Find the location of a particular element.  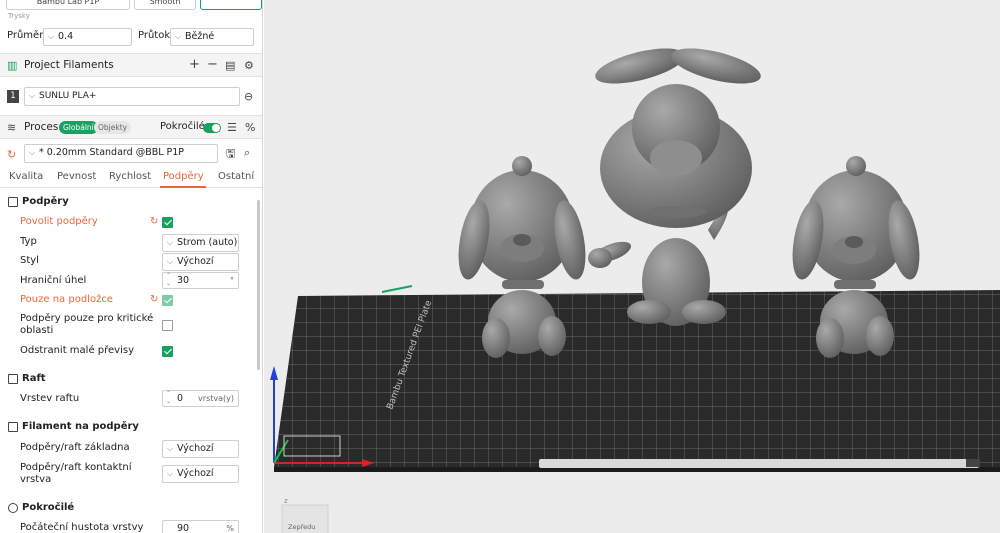

support-type-select: ⌵ Strom (auto) is located at coordinates (200, 243).